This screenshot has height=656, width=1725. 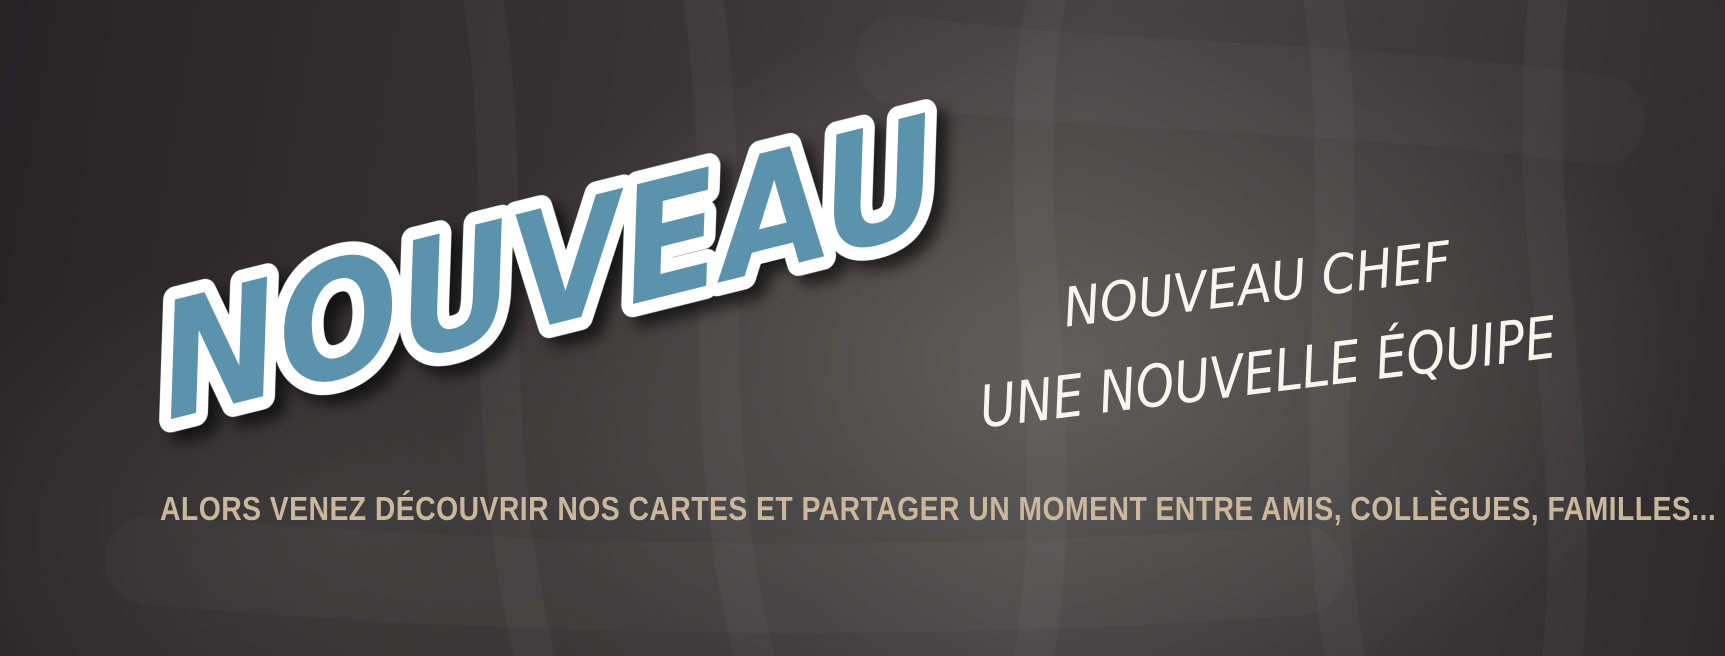 I want to click on tagline-line-2: UNE NOUVELLE ÉQUIPE, so click(x=1268, y=371).